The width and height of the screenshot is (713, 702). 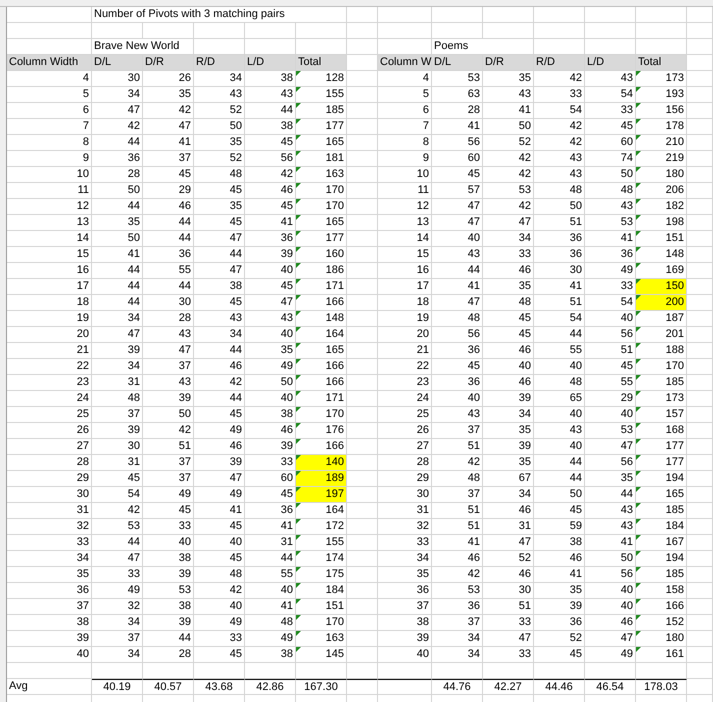 What do you see at coordinates (661, 431) in the screenshot?
I see `table-cell: 168` at bounding box center [661, 431].